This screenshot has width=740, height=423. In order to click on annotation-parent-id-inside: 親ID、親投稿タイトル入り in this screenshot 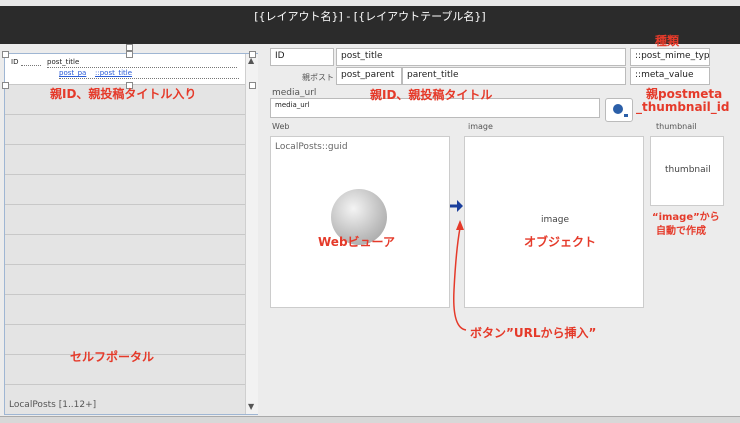, I will do `click(123, 94)`.